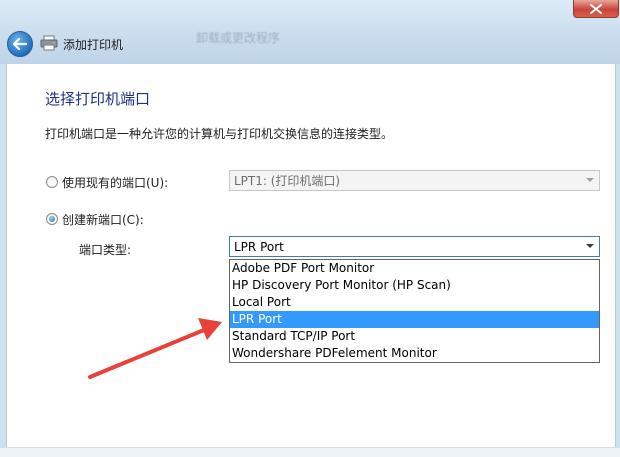 This screenshot has width=620, height=457. What do you see at coordinates (414, 302) in the screenshot?
I see `dropdown-option: Local Port` at bounding box center [414, 302].